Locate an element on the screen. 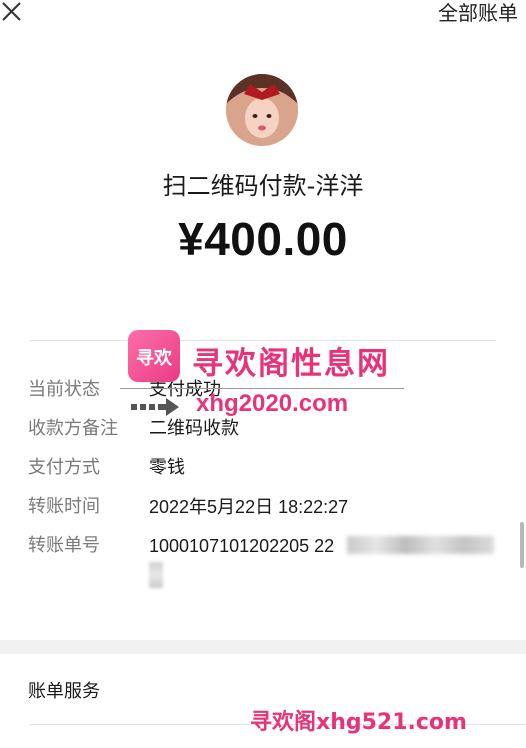 The image size is (526, 748). detail-label: 当前状态 is located at coordinates (64, 389).